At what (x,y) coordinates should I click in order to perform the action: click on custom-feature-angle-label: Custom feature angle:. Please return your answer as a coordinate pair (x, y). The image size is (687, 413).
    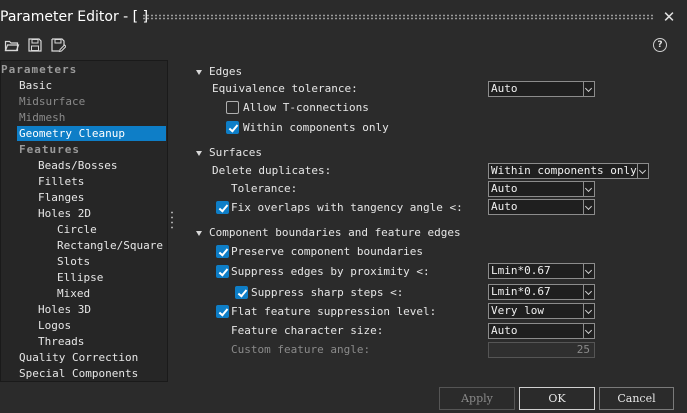
    Looking at the image, I should click on (301, 349).